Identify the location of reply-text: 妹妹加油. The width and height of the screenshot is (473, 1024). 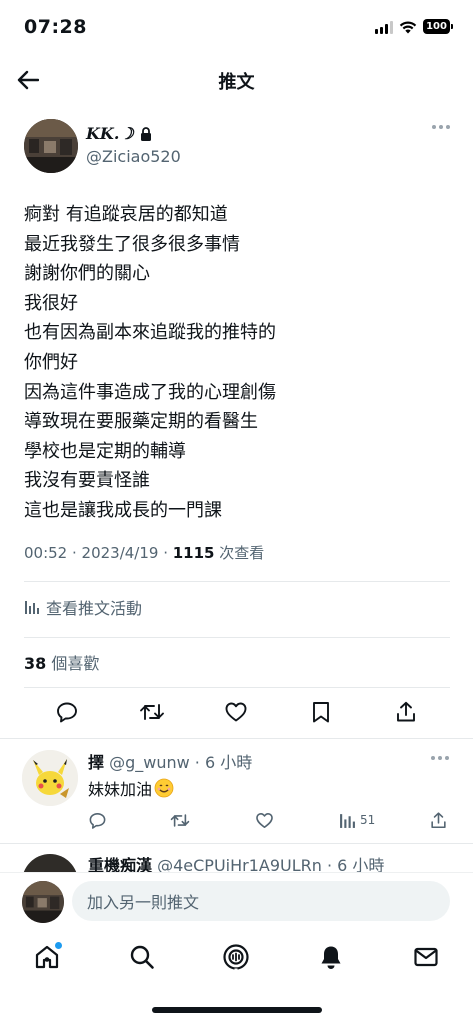
(131, 788).